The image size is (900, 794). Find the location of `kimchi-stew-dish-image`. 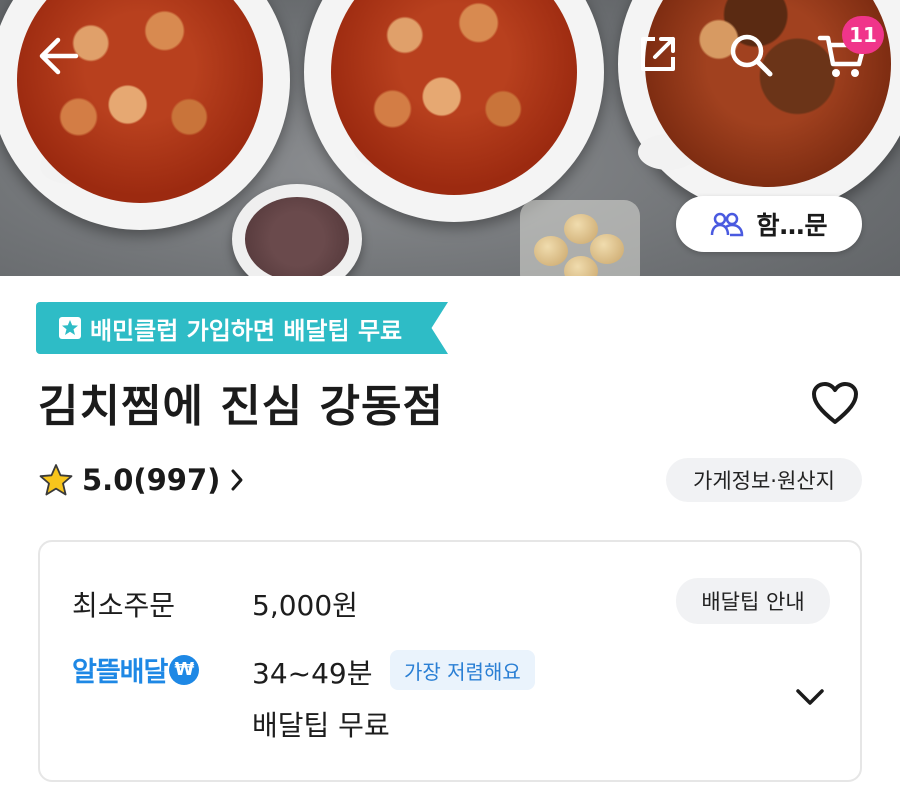

kimchi-stew-dish-image is located at coordinates (454, 111).